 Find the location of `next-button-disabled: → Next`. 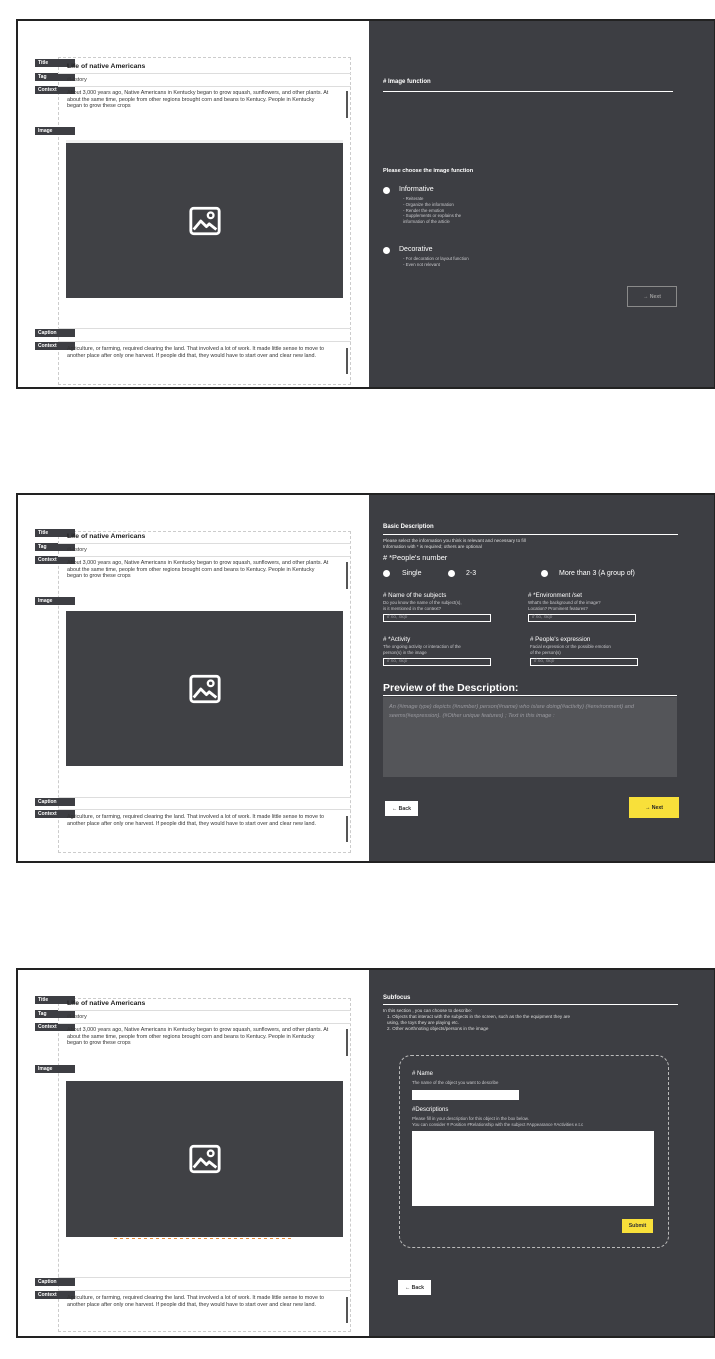

next-button-disabled: → Next is located at coordinates (652, 296).